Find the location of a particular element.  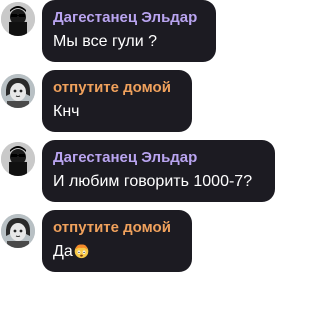

message-text: Мы все гули ? is located at coordinates (105, 41).